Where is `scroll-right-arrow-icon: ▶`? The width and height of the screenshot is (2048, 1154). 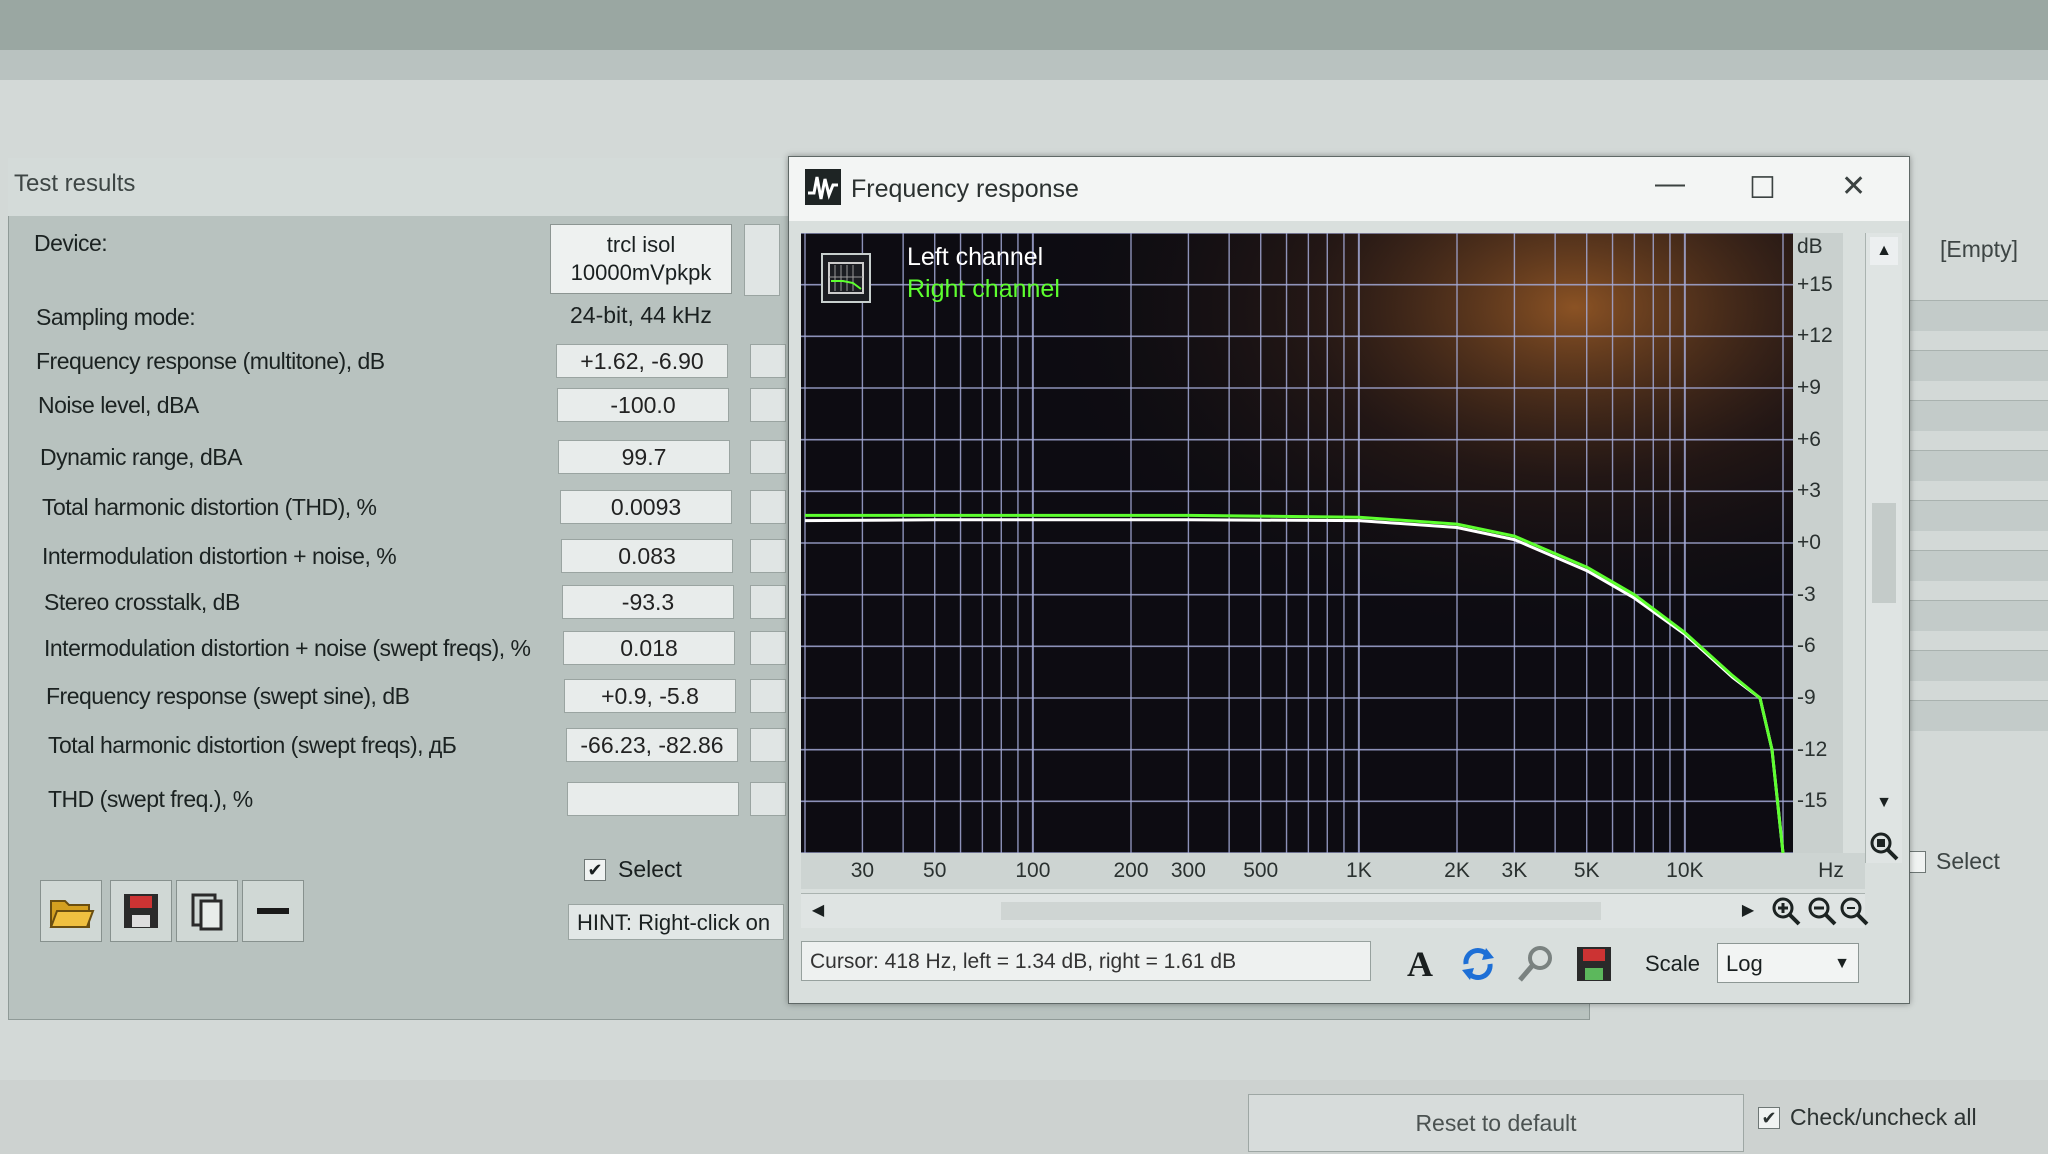
scroll-right-arrow-icon: ▶ is located at coordinates (1748, 911).